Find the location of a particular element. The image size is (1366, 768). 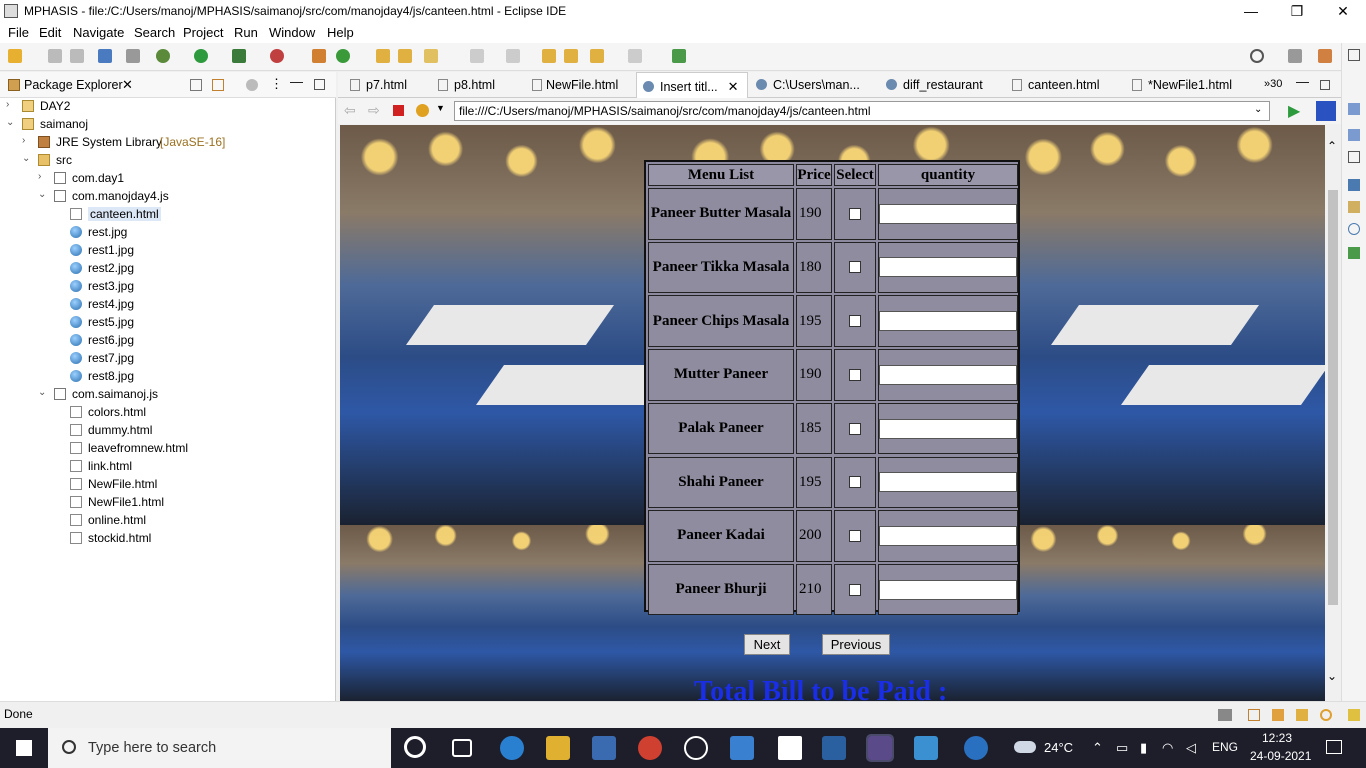

tree-item: › JRE System Library [JavaSE-16] is located at coordinates (168, 142).